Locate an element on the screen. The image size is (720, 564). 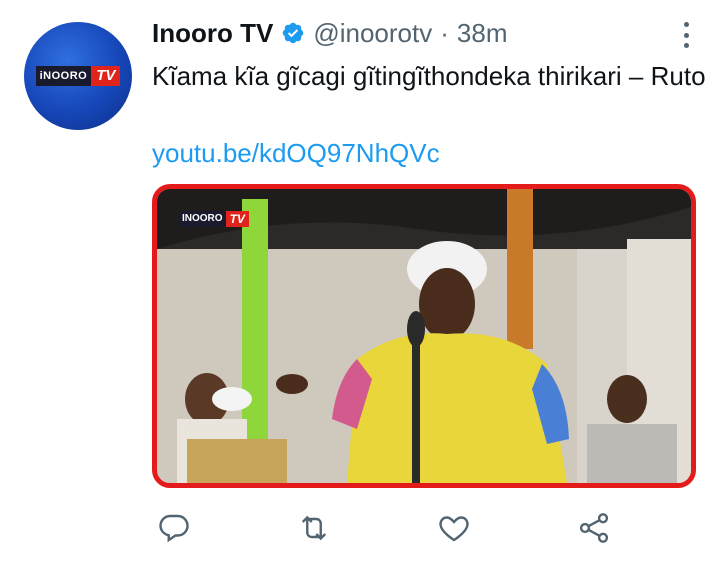
watermark-text-tv: TV is located at coordinates (237, 219).